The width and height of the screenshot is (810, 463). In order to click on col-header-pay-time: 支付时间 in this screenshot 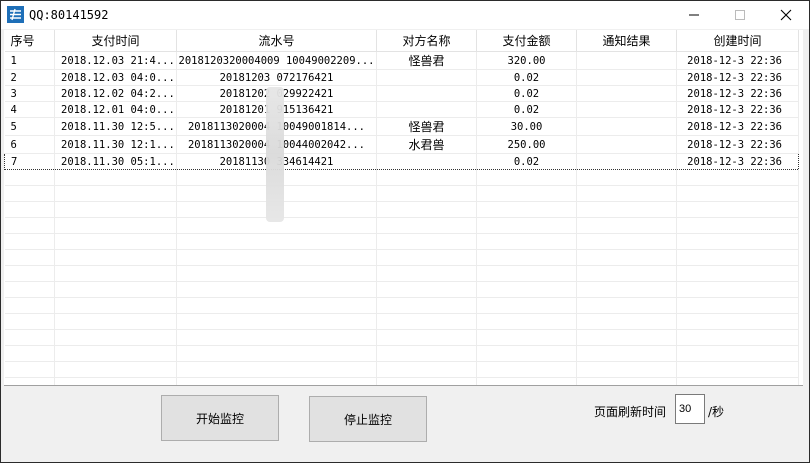, I will do `click(115, 41)`.